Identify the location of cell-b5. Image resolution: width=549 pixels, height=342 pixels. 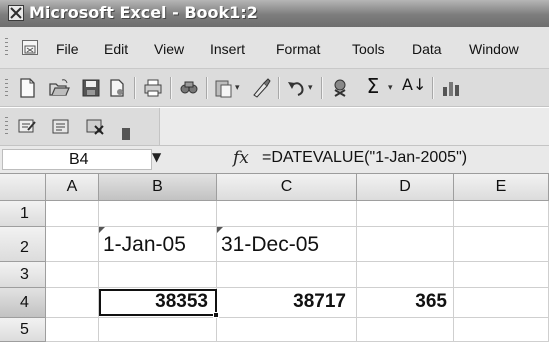
(158, 330).